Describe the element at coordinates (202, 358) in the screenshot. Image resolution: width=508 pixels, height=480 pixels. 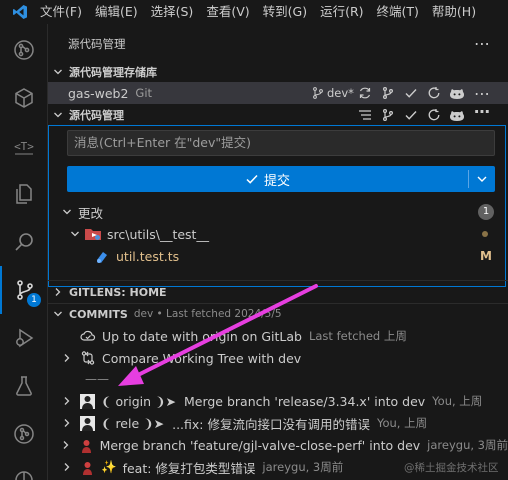
I see `compare-text: Compare Working Tree with dev` at that location.